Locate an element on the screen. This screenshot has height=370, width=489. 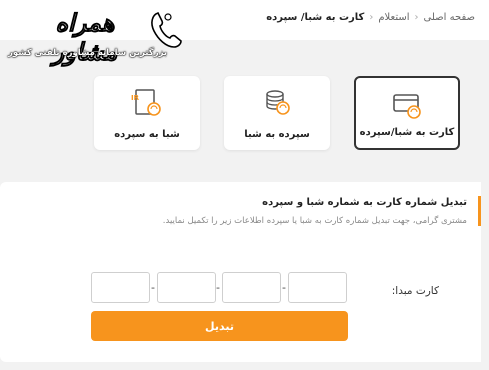
phone-handset-icon is located at coordinates (166, 30).